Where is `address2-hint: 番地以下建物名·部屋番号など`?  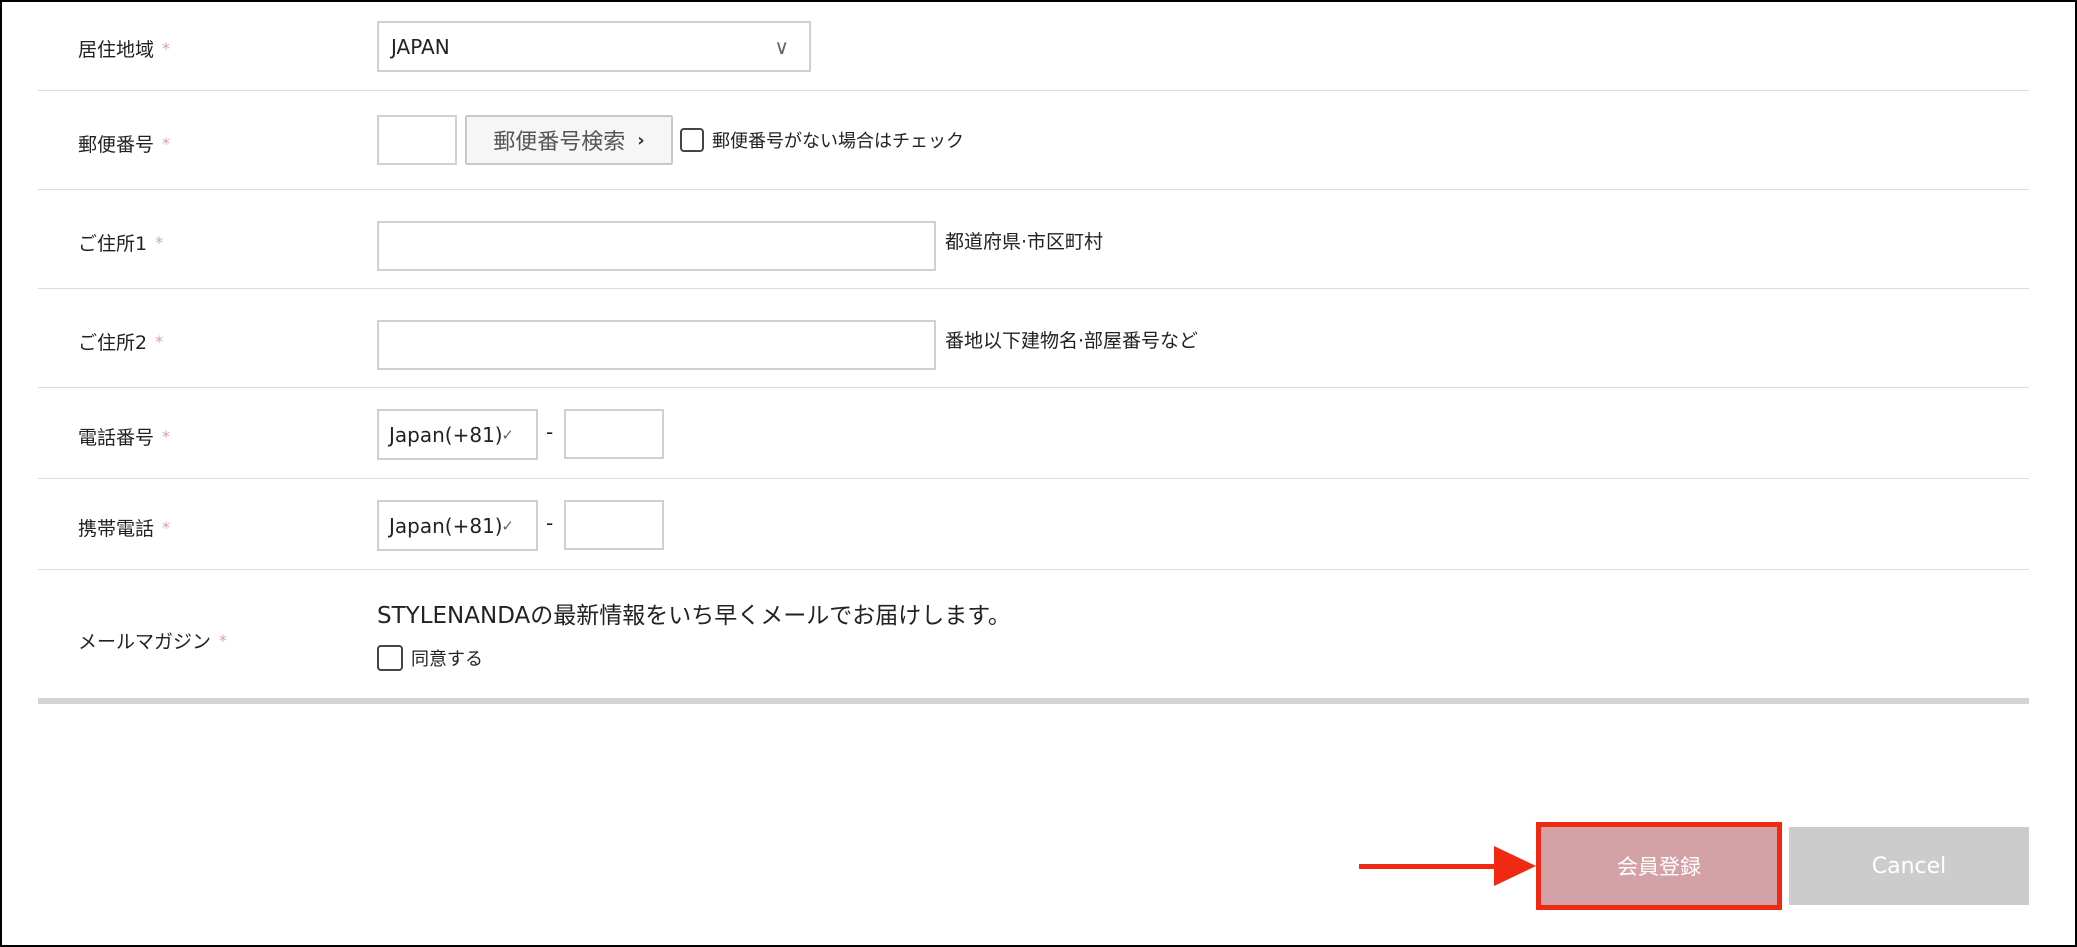
address2-hint: 番地以下建物名·部屋番号など is located at coordinates (1072, 341).